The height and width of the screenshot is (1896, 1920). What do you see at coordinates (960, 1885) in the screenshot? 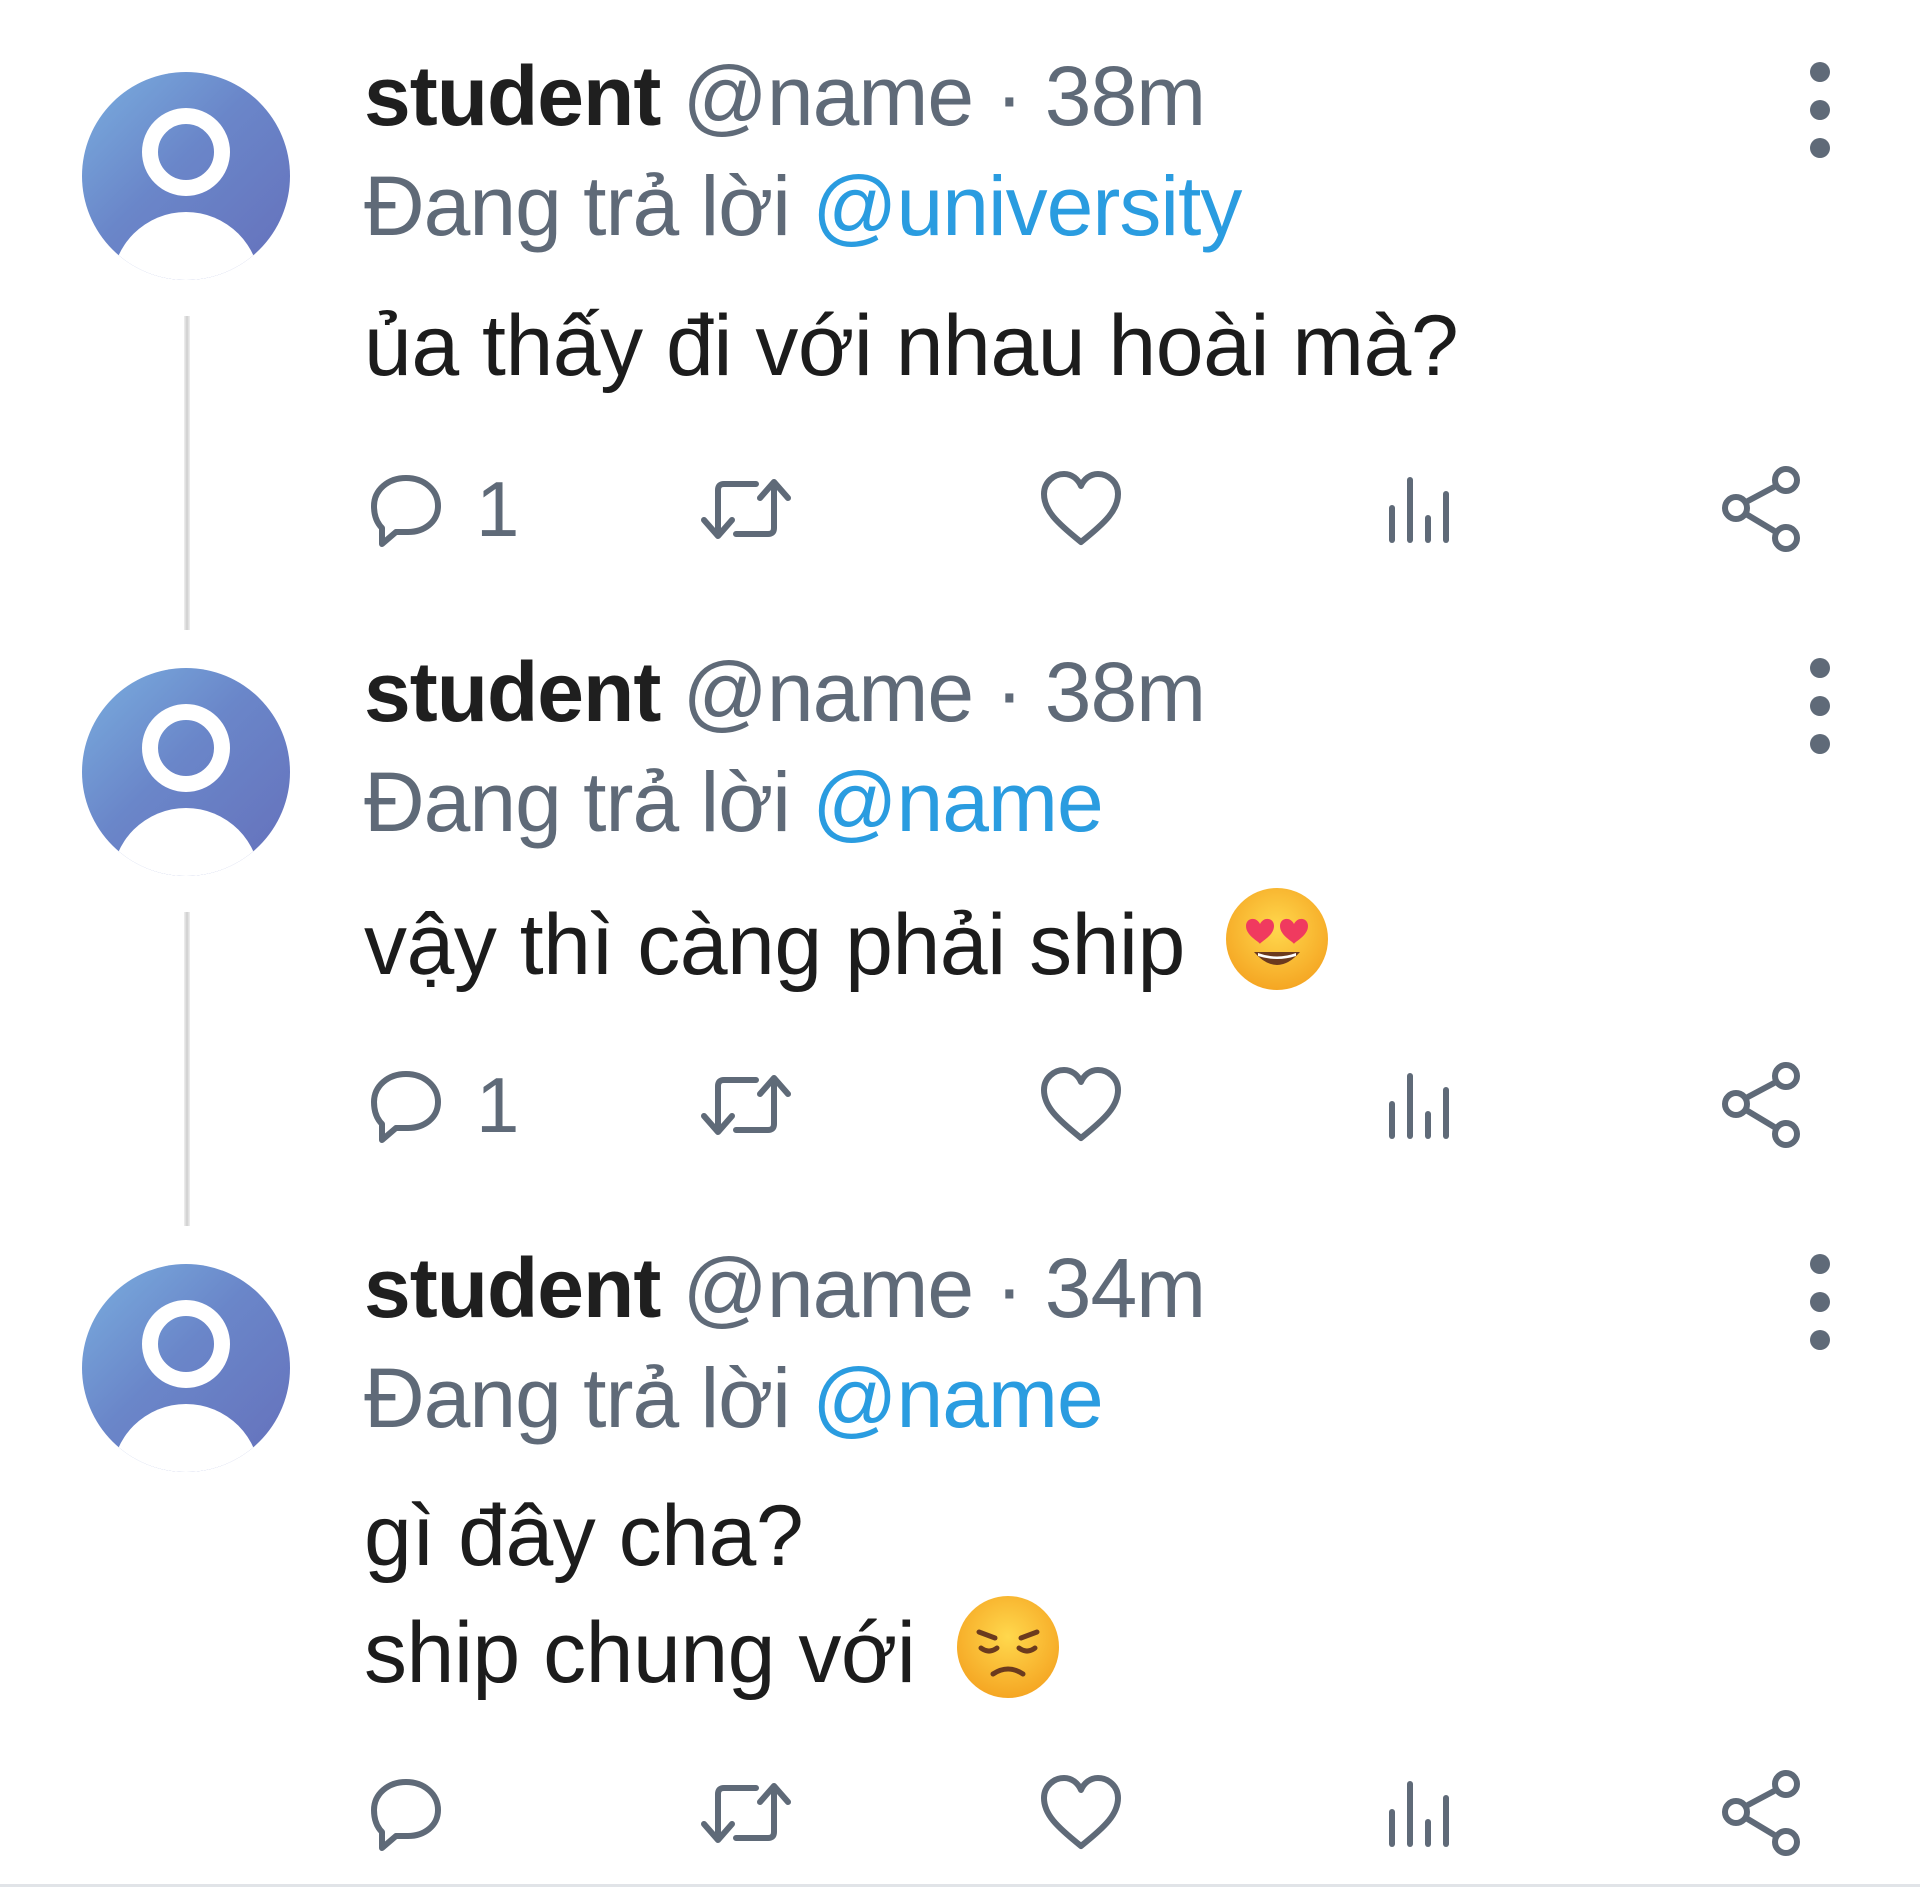
I see `bottom-divider` at bounding box center [960, 1885].